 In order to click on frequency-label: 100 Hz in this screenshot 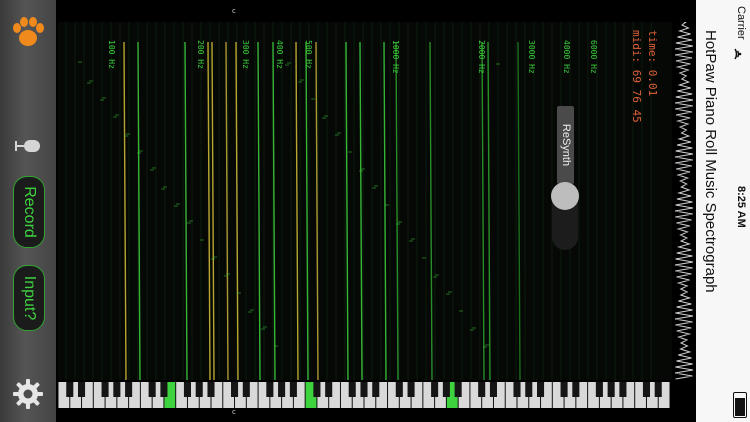, I will do `click(111, 54)`.